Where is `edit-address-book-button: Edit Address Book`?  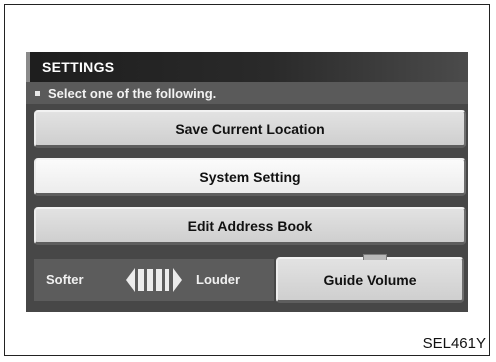 edit-address-book-button: Edit Address Book is located at coordinates (250, 226).